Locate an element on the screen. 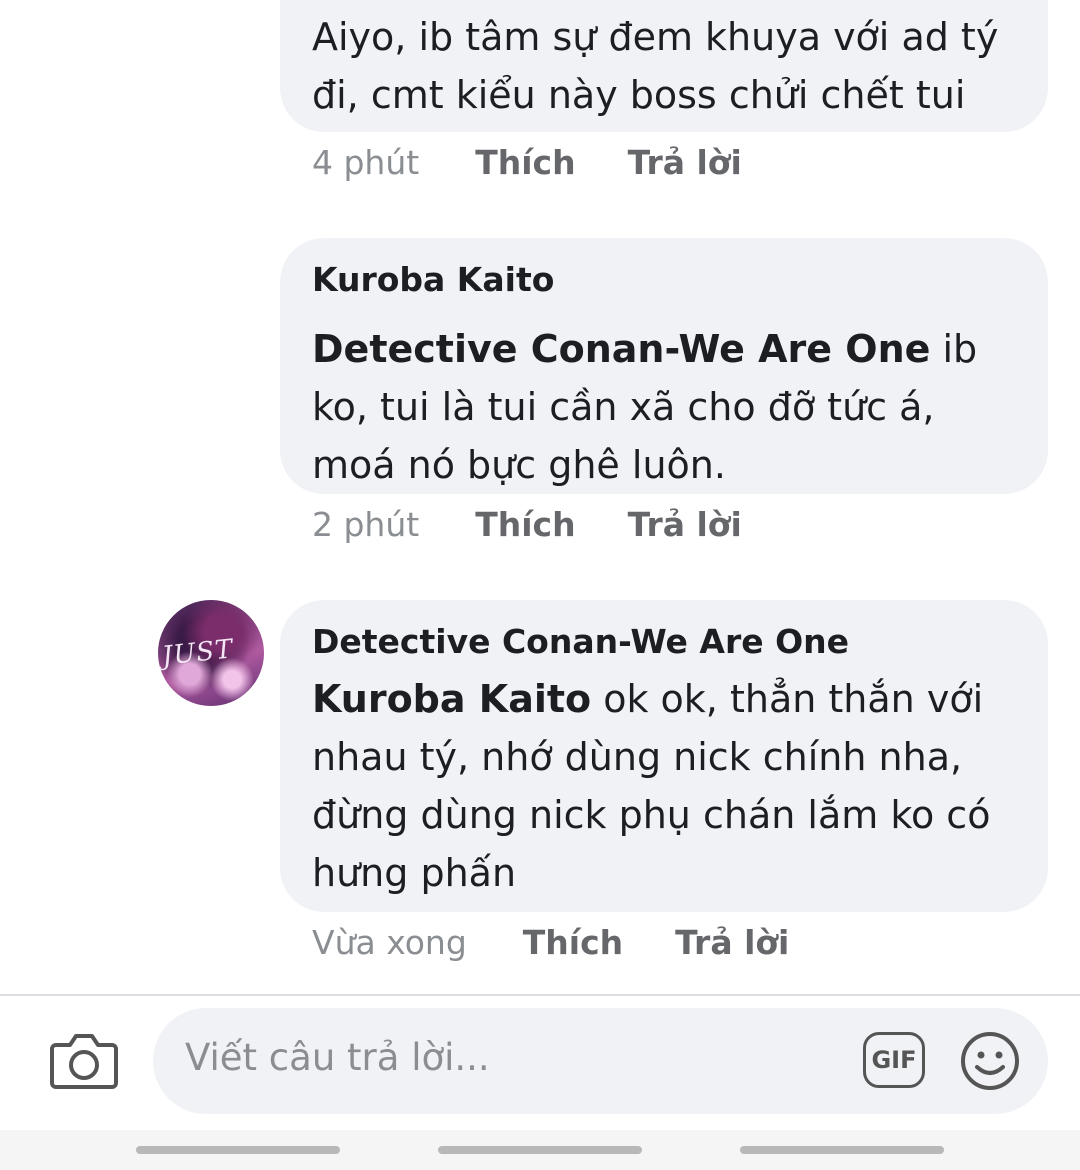 This screenshot has width=1080, height=1170. nav-handle-center is located at coordinates (540, 1150).